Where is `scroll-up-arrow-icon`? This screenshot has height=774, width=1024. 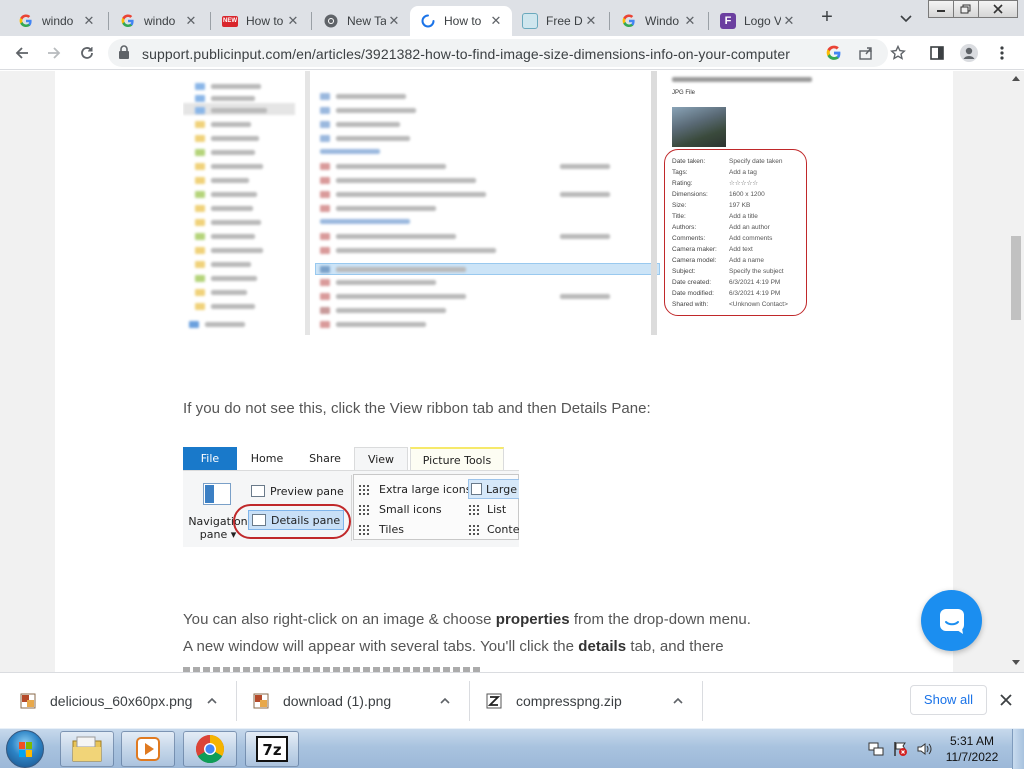 scroll-up-arrow-icon is located at coordinates (1016, 78).